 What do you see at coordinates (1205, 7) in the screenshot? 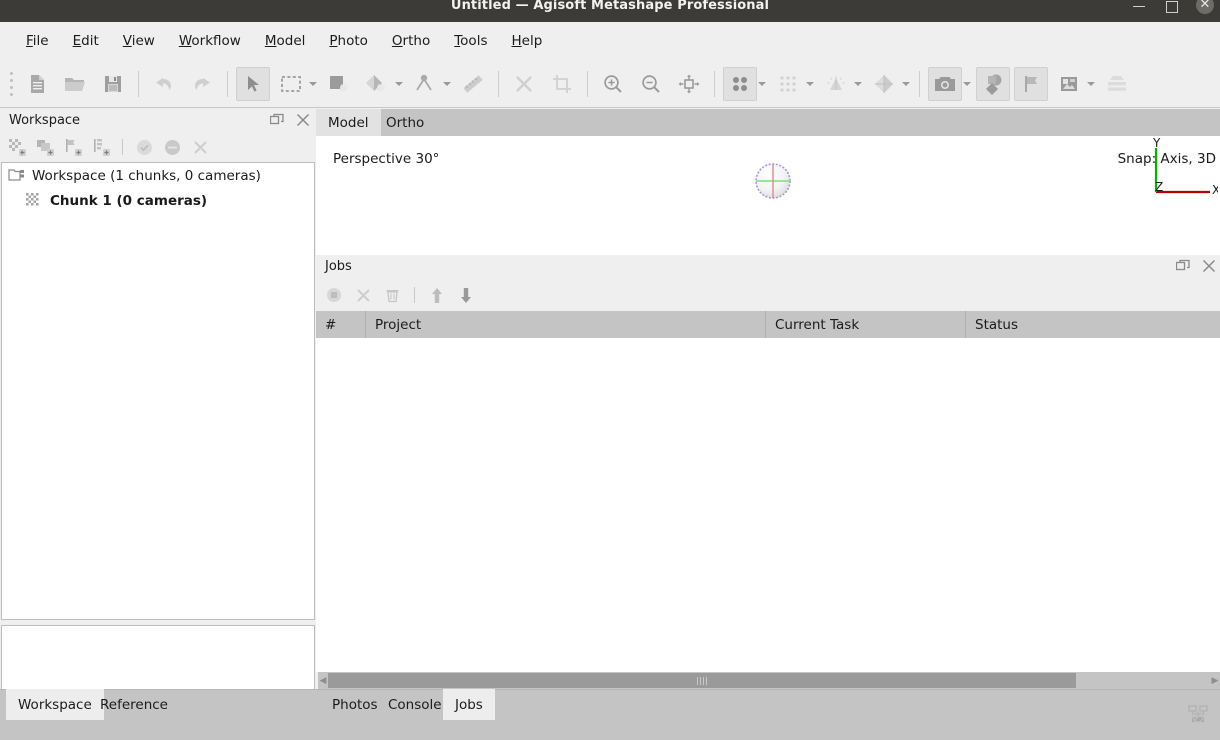
I see `close-button: ✕` at bounding box center [1205, 7].